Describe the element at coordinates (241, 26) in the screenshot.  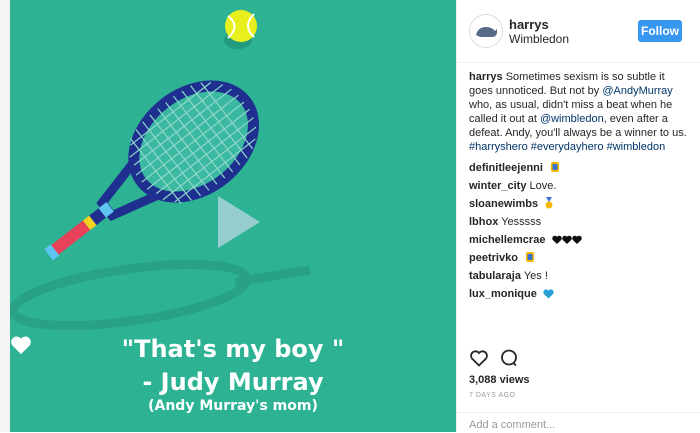
I see `tennis-ball-icon` at that location.